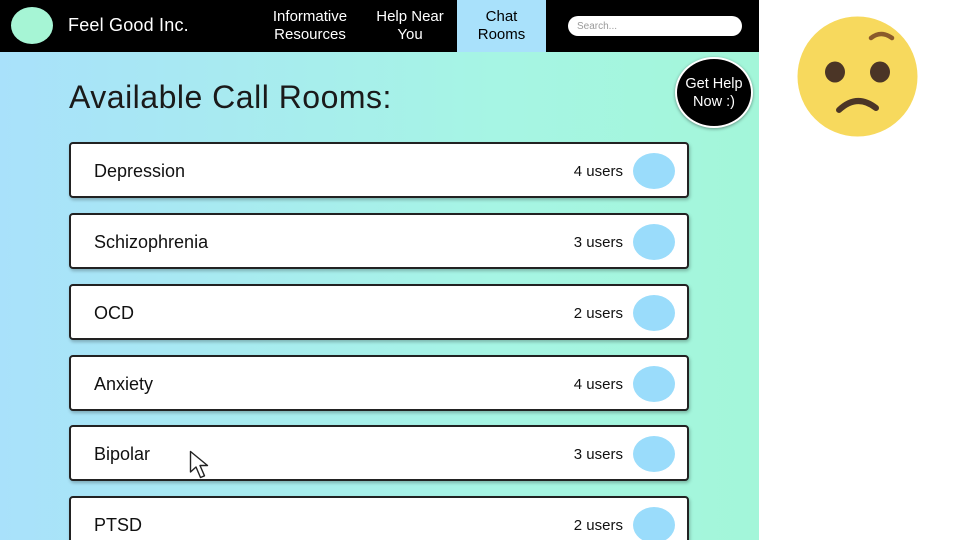  What do you see at coordinates (714, 101) in the screenshot?
I see `help-label-line2: Now :)` at bounding box center [714, 101].